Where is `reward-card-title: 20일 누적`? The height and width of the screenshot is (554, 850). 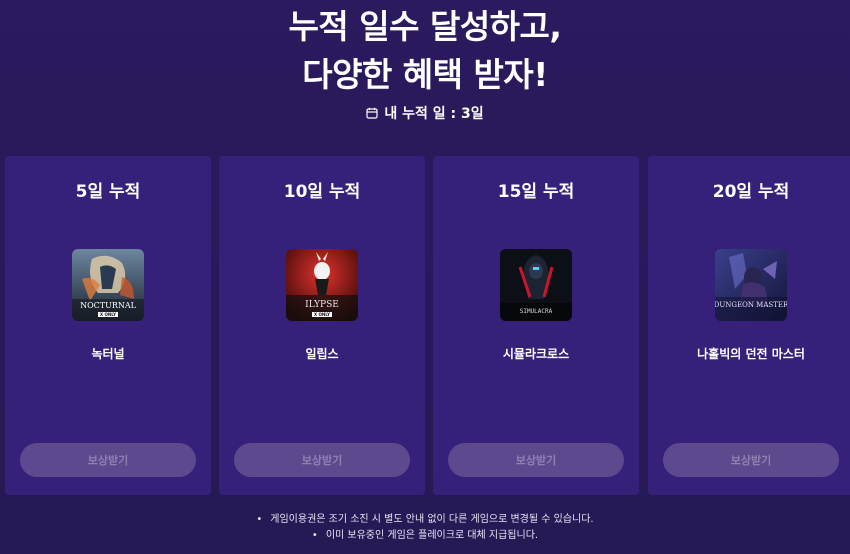 reward-card-title: 20일 누적 is located at coordinates (751, 192).